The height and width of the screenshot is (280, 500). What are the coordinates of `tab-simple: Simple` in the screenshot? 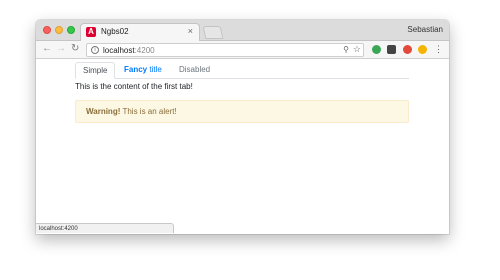 It's located at (95, 70).